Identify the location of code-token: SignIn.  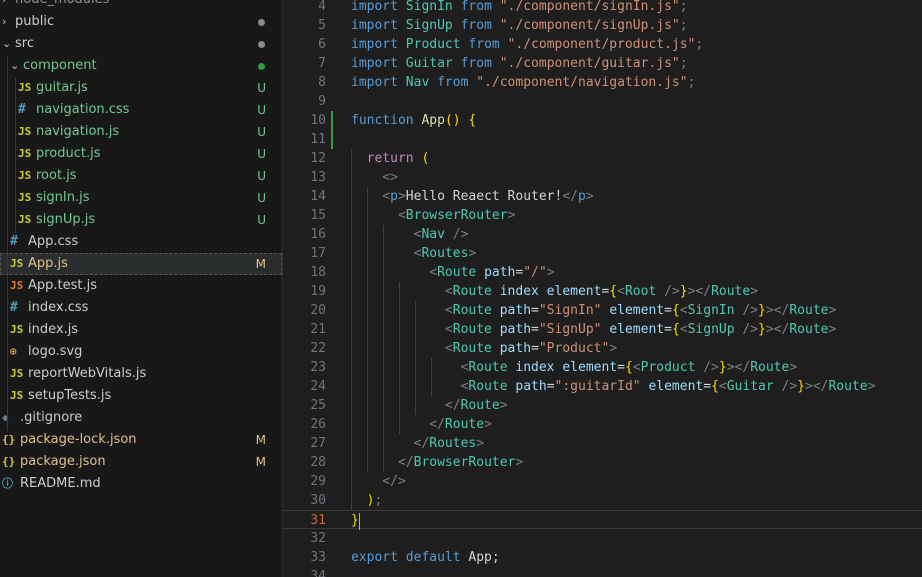
(715, 310).